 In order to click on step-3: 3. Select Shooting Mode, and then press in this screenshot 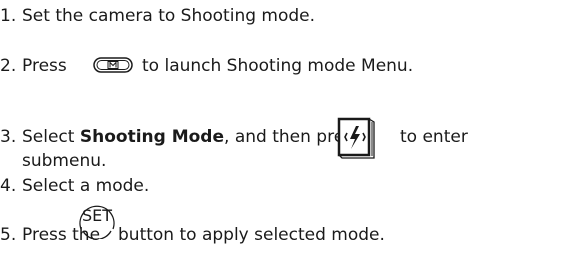, I will do `click(181, 137)`.